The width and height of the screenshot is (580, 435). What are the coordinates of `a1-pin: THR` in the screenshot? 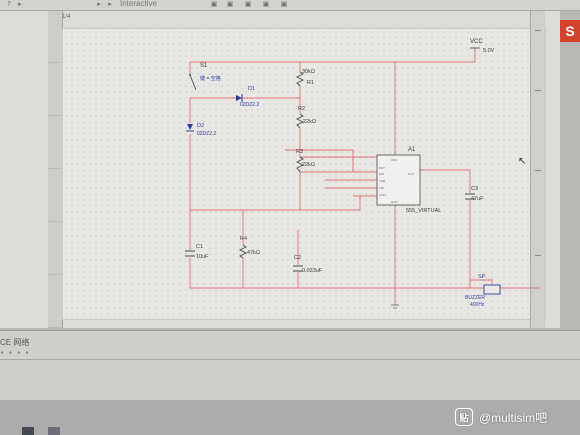 It's located at (382, 181).